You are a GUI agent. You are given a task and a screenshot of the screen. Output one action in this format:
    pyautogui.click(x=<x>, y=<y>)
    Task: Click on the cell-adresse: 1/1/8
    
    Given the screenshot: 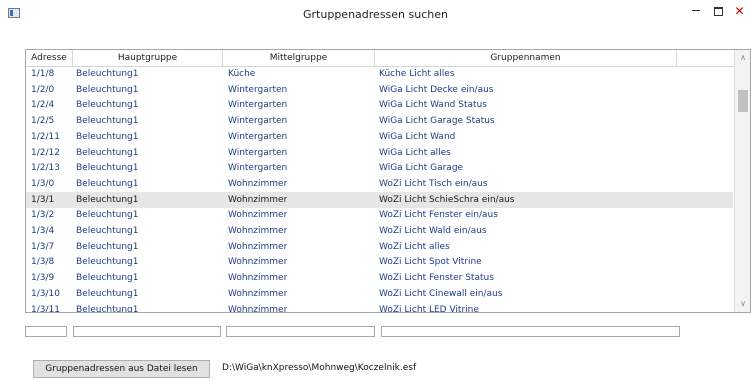 What is the action you would take?
    pyautogui.click(x=43, y=74)
    